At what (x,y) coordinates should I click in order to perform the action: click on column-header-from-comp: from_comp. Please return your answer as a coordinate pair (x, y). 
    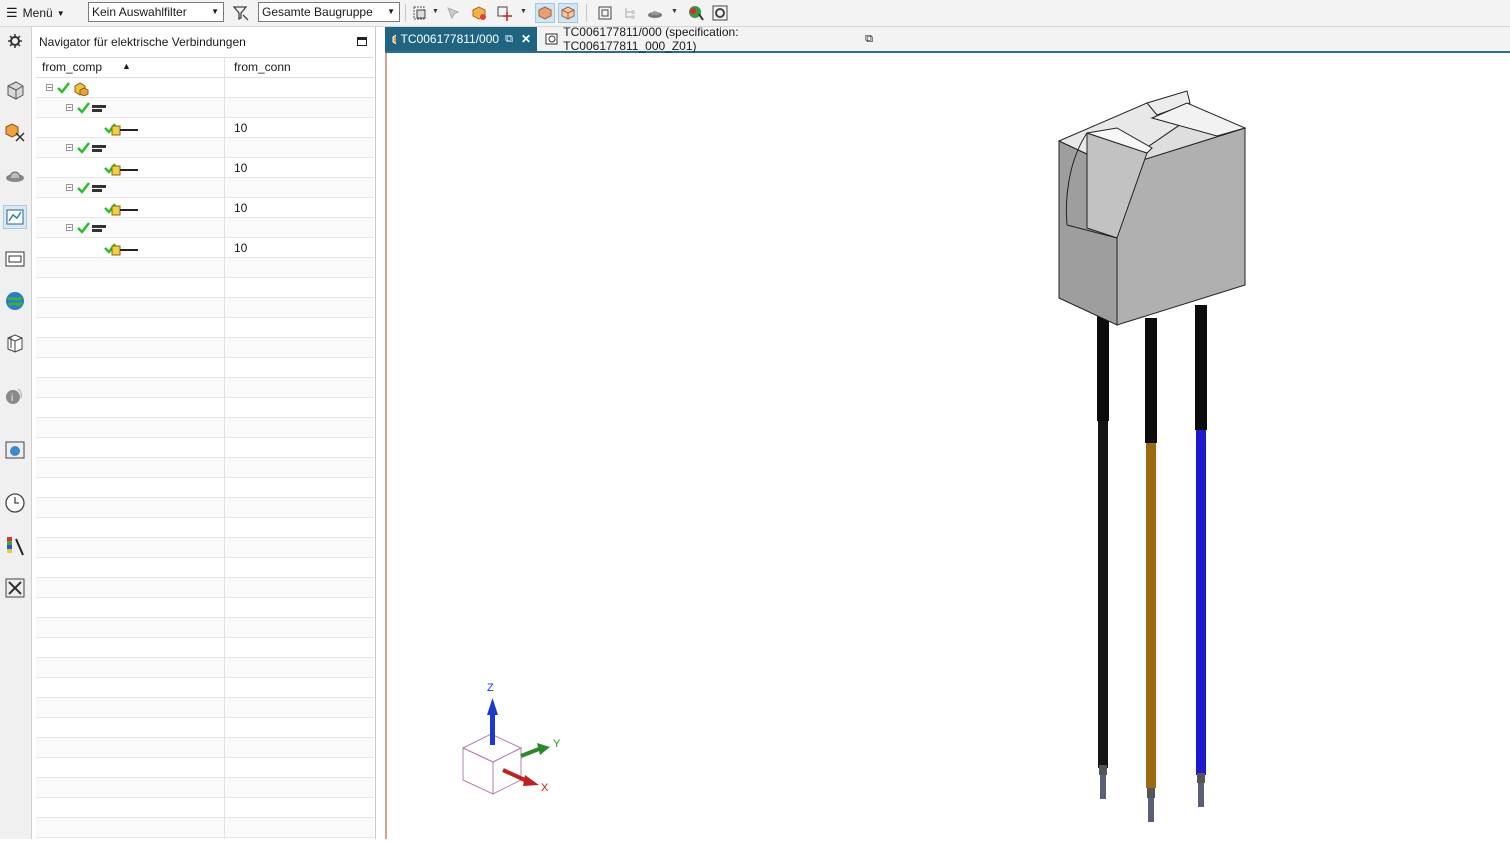
    Looking at the image, I should click on (72, 67).